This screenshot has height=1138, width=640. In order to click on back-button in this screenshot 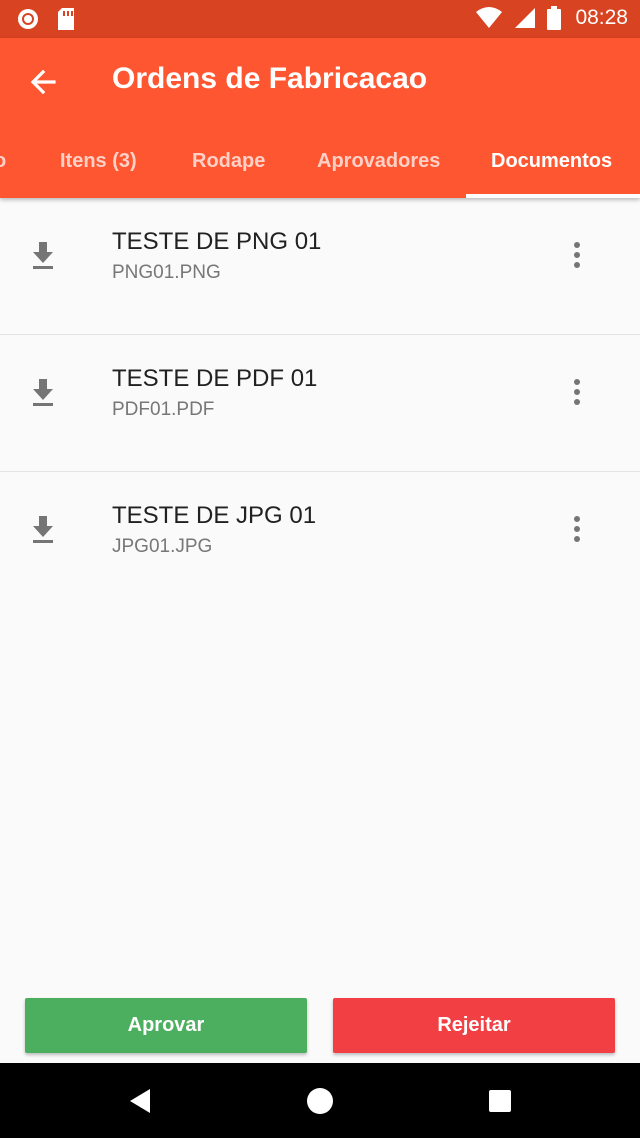, I will do `click(44, 82)`.